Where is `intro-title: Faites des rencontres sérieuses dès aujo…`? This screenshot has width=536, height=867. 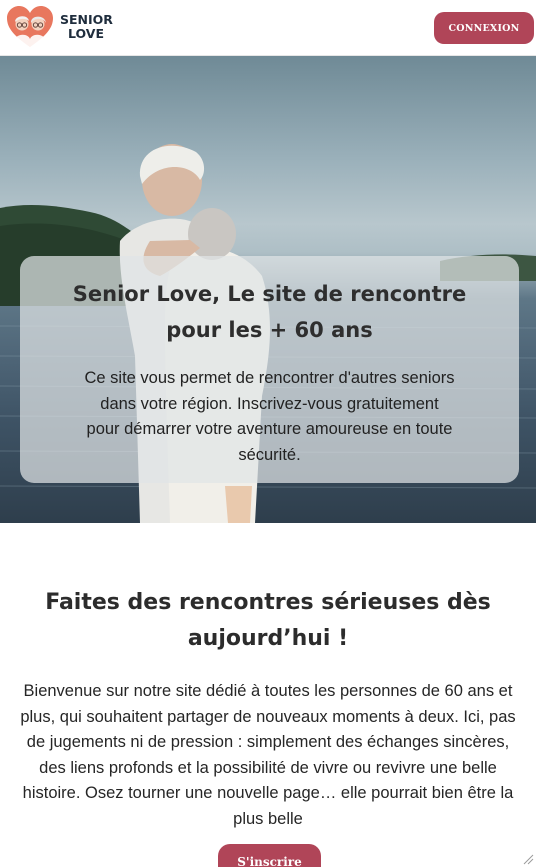 intro-title: Faites des rencontres sérieuses dès aujo… is located at coordinates (268, 620).